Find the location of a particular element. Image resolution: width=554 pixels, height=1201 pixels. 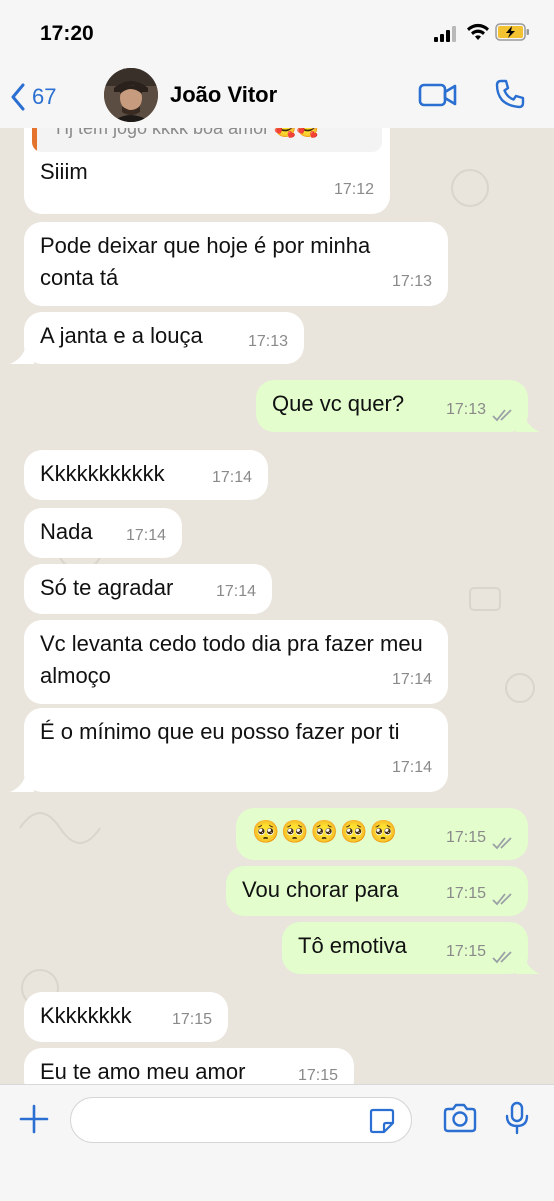

message-outgoing: Tô emotiva 17:15 is located at coordinates (405, 948).